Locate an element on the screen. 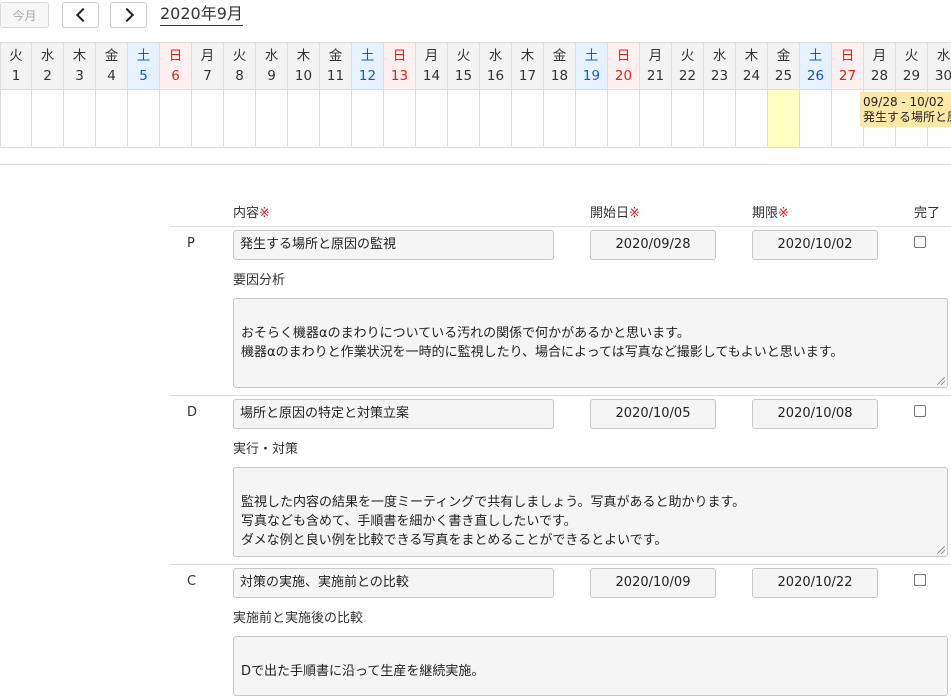 The height and width of the screenshot is (696, 951). task-title-input: 場所と原因の特定と対策立案 is located at coordinates (393, 414).